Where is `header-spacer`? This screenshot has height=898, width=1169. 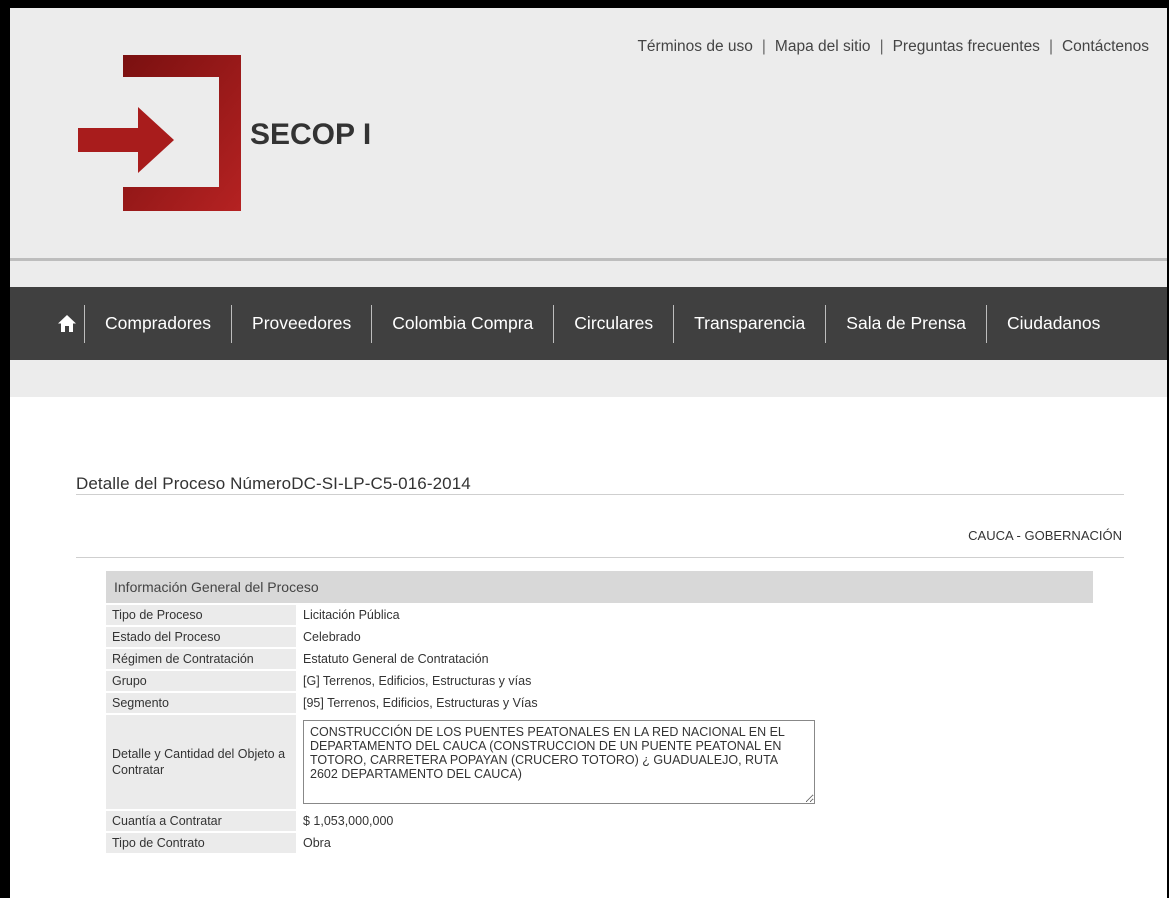 header-spacer is located at coordinates (588, 274).